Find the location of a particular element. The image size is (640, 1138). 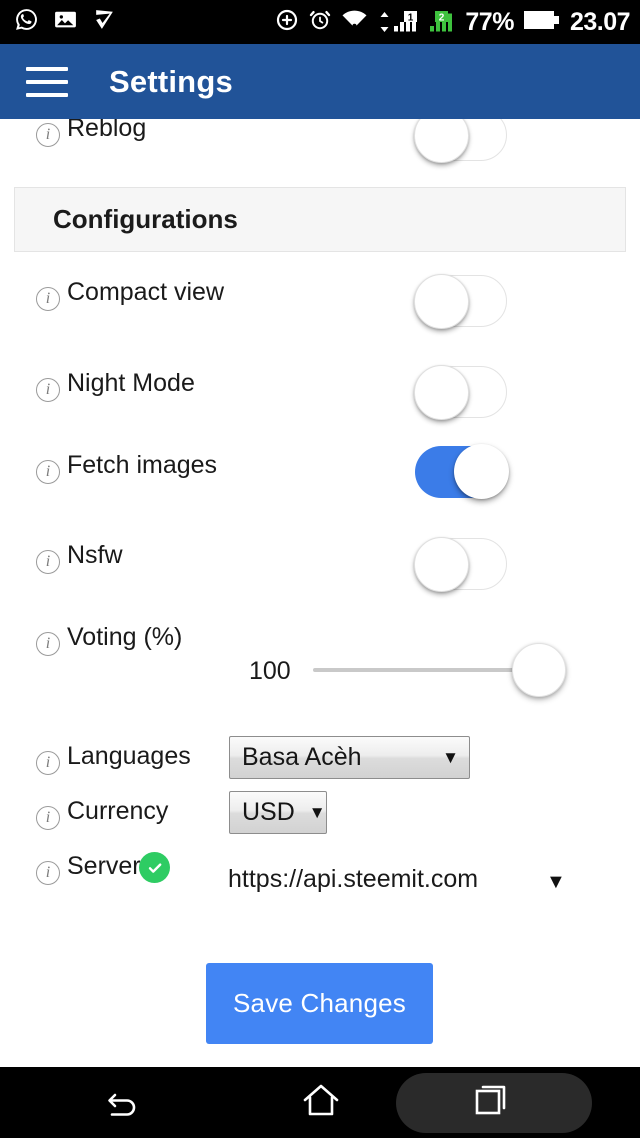

battery-icon is located at coordinates (542, 22).